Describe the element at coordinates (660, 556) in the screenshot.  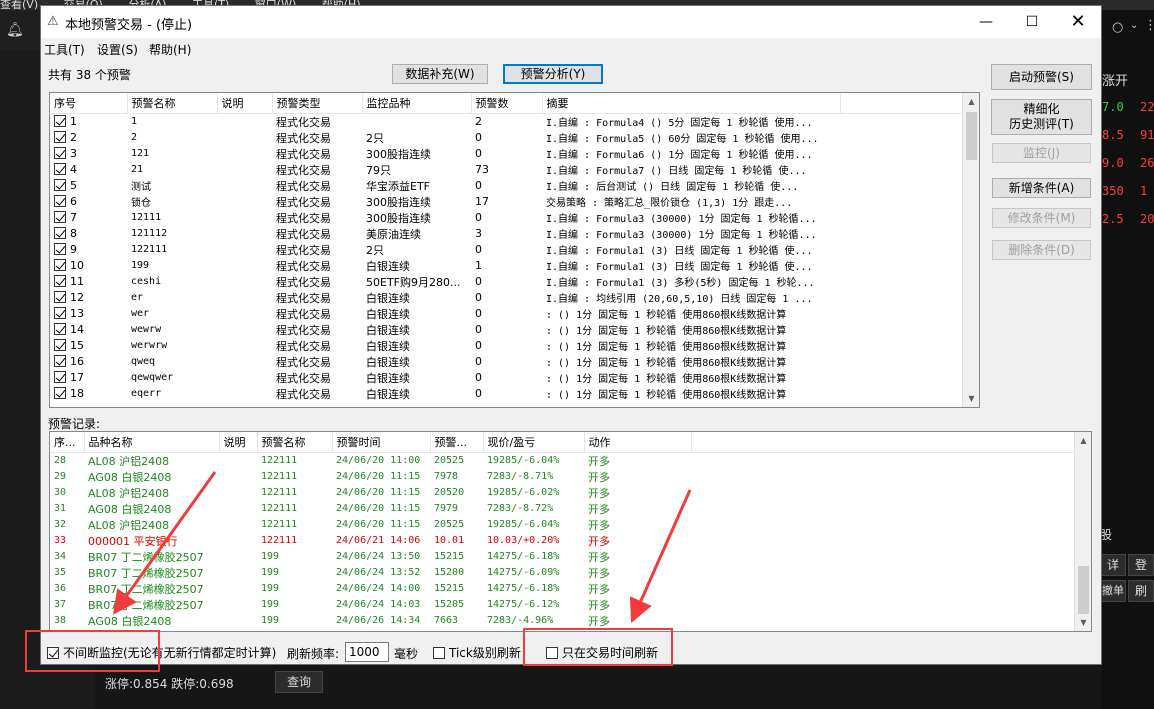
I see `annotation-arrow-right` at that location.